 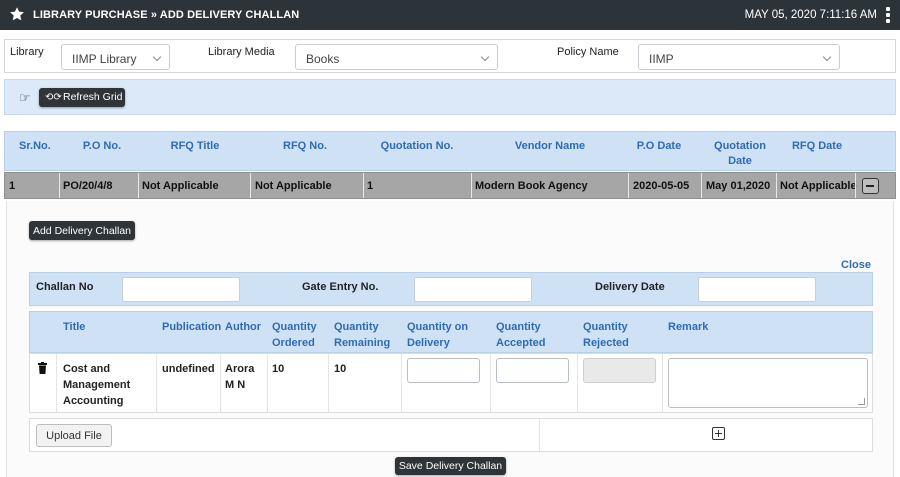 I want to click on column-header-rfq-title: RFQ Title, so click(x=195, y=146).